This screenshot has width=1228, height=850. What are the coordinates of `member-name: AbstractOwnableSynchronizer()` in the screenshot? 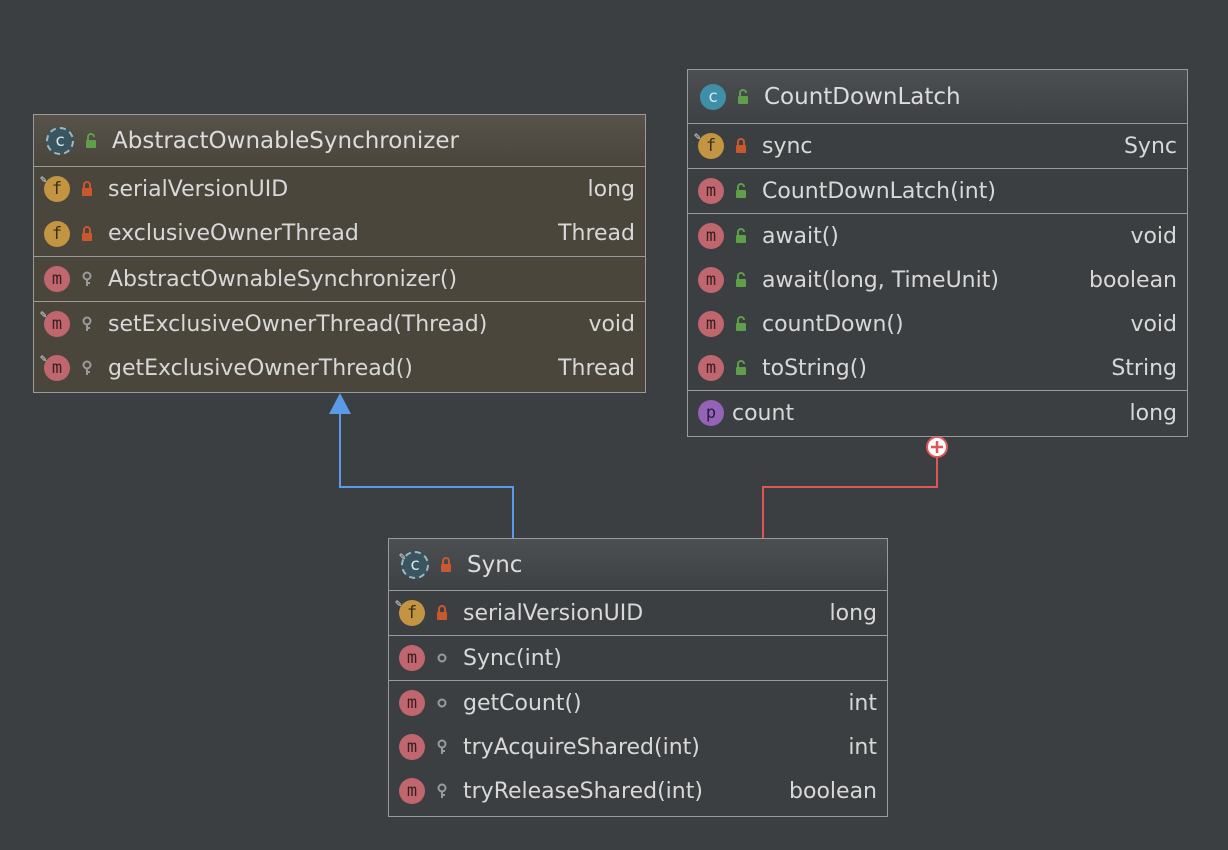 It's located at (283, 279).